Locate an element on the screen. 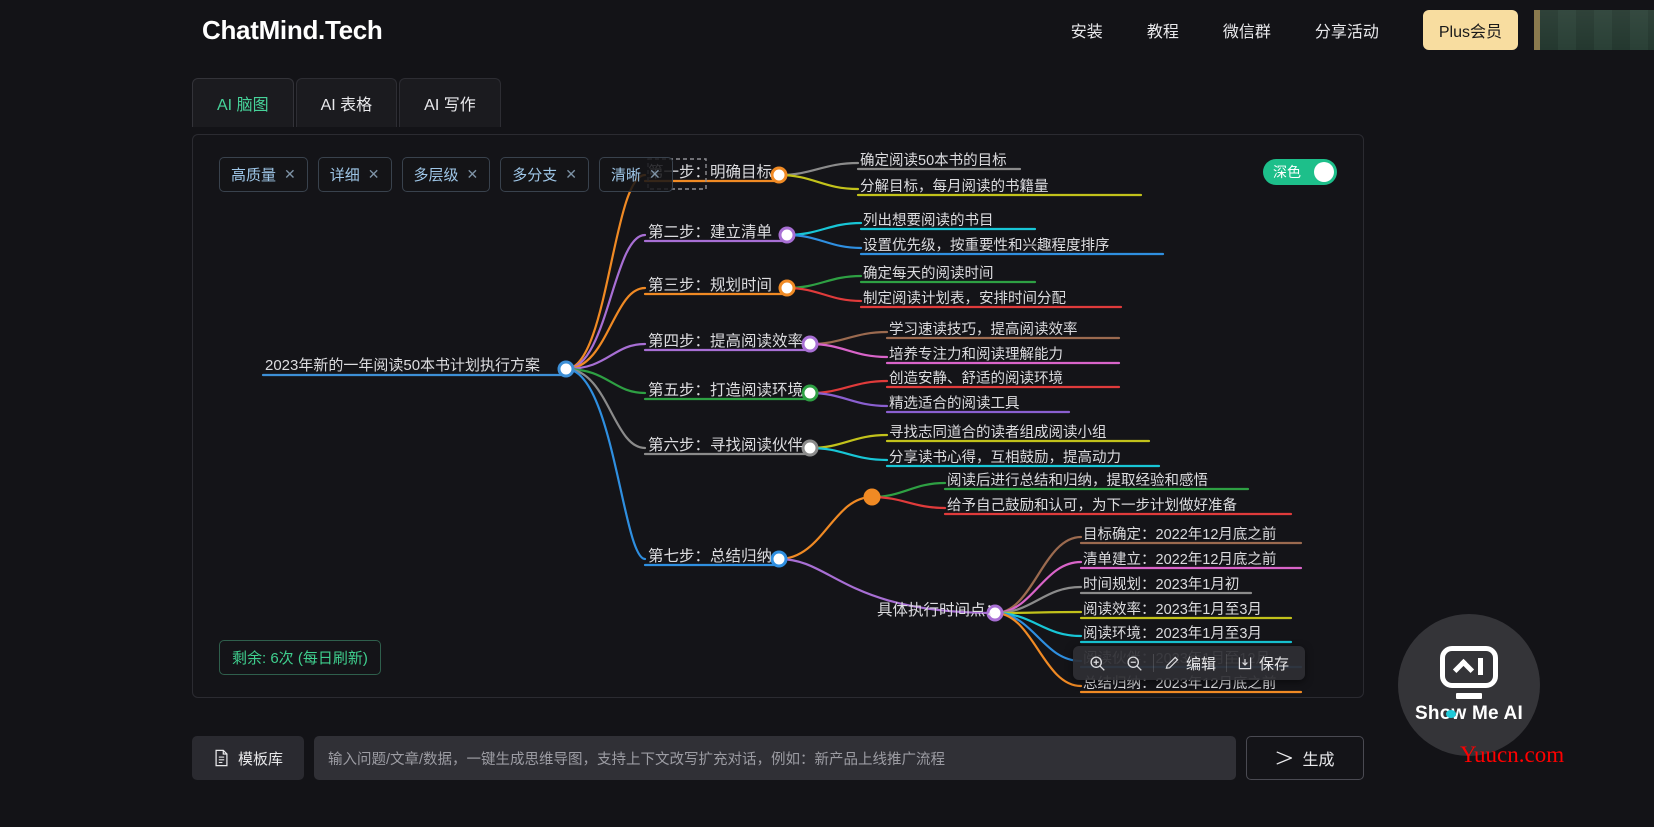  monitor-icon is located at coordinates (1469, 666).